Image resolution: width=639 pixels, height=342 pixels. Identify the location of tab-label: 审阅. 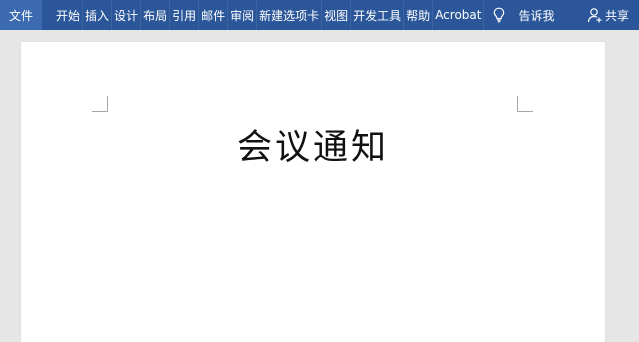
(242, 15).